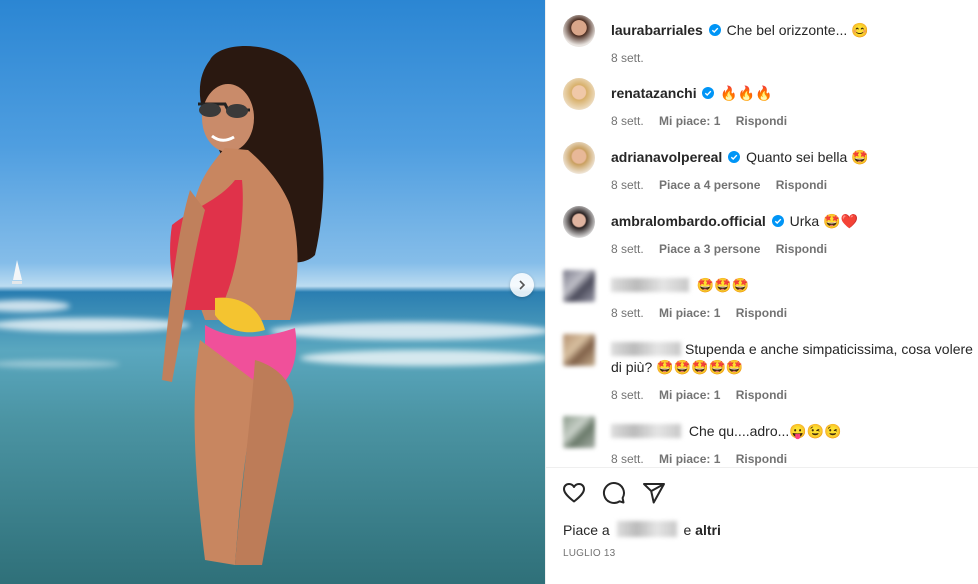 The image size is (978, 584). Describe the element at coordinates (797, 30) in the screenshot. I see `comment-text: Che bel orizzonte... 😊` at that location.